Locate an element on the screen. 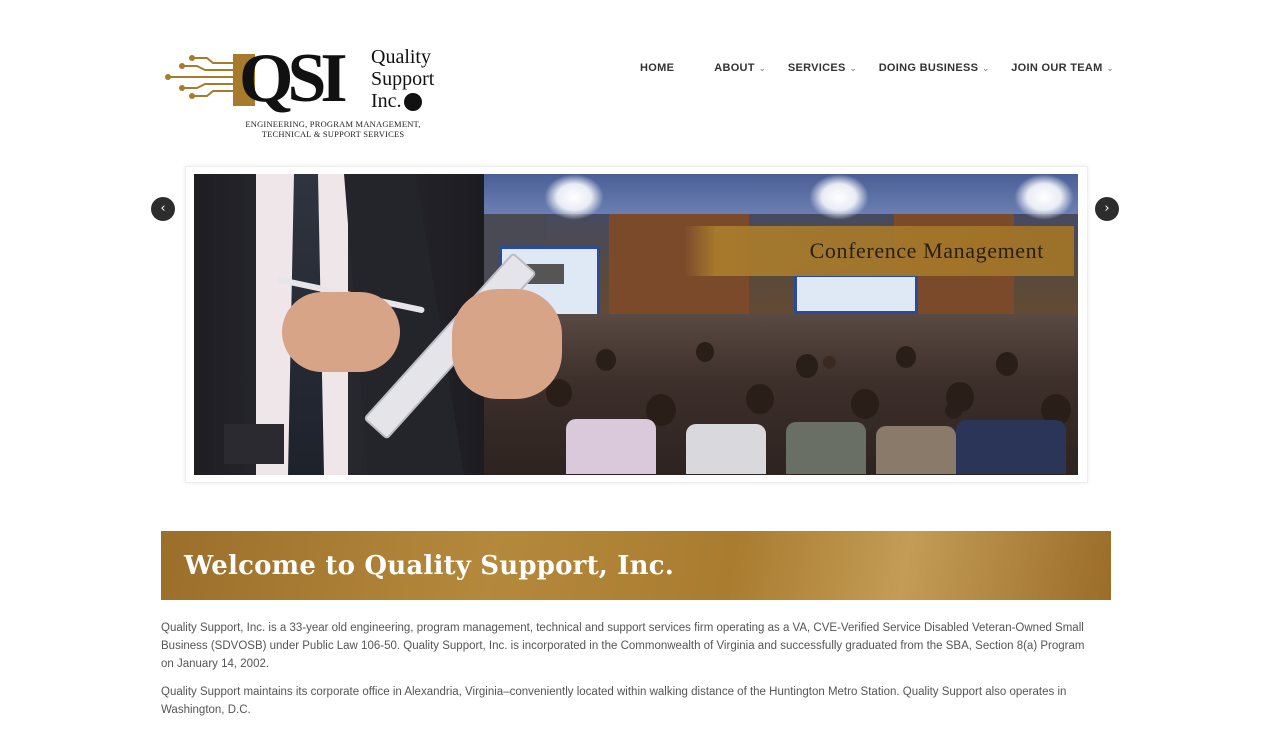 The height and width of the screenshot is (729, 1280). globe-icon is located at coordinates (412, 102).